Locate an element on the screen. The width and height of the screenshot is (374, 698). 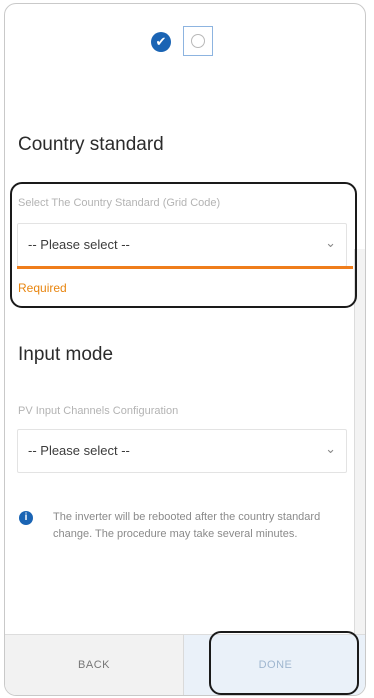
highlight-outline-done is located at coordinates (284, 663).